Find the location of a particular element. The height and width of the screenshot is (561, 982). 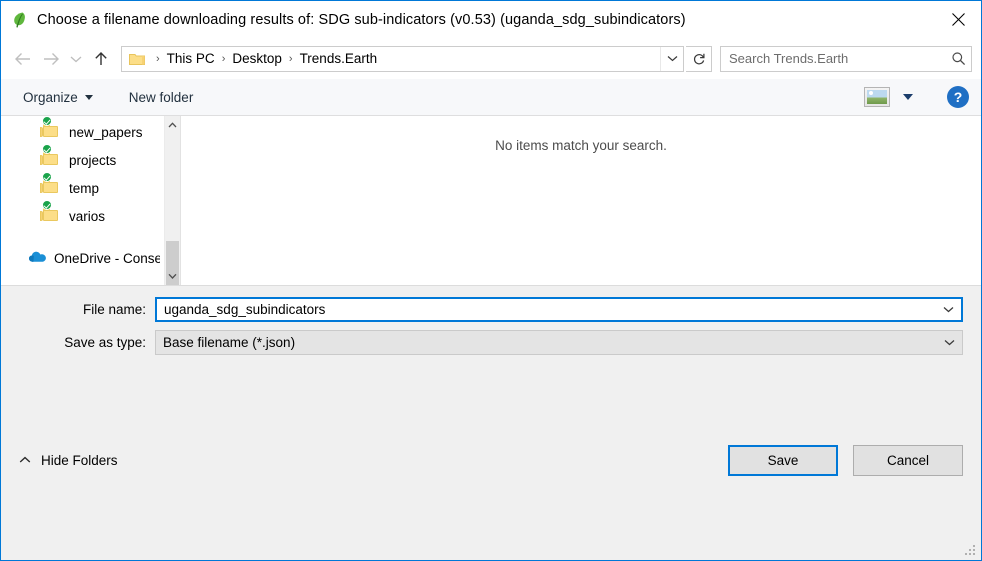

picture-view-icon is located at coordinates (877, 97).